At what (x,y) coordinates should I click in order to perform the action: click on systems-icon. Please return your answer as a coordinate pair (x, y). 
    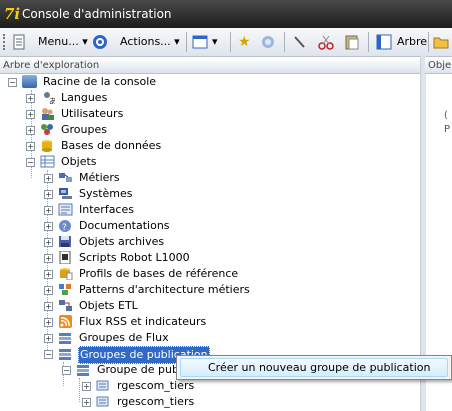
    Looking at the image, I should click on (65, 193).